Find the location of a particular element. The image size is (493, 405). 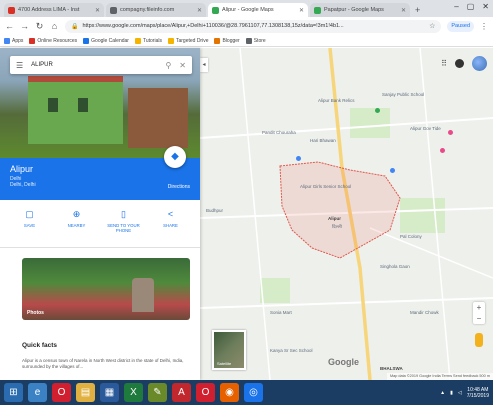

search-box: ☰ ALIPUR ⚲ ✕ is located at coordinates (101, 65).